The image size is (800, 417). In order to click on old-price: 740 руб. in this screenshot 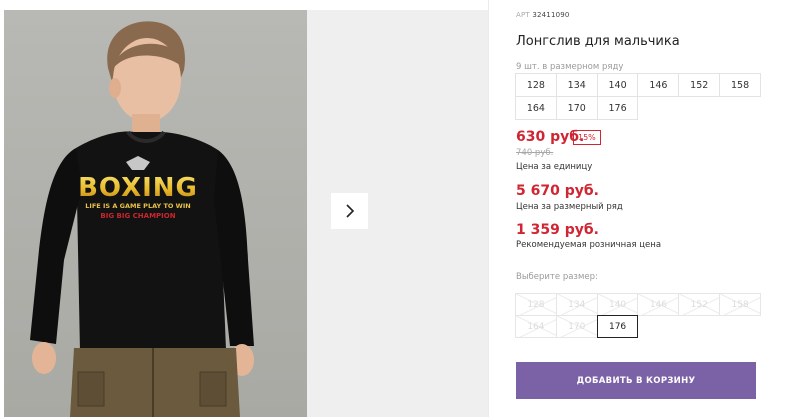, I will do `click(535, 153)`.